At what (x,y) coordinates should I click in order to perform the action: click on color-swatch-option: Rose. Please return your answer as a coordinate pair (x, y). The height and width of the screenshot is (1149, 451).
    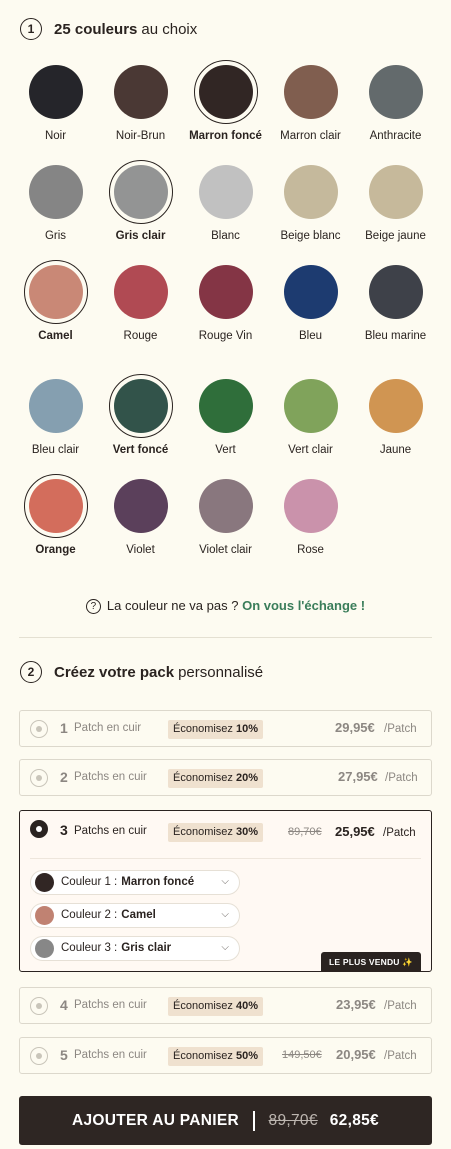
    Looking at the image, I should click on (310, 515).